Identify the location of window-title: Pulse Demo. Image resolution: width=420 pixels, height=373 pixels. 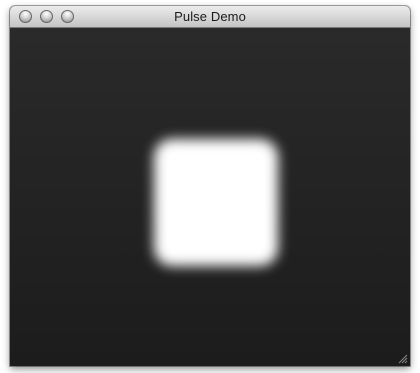
(210, 16).